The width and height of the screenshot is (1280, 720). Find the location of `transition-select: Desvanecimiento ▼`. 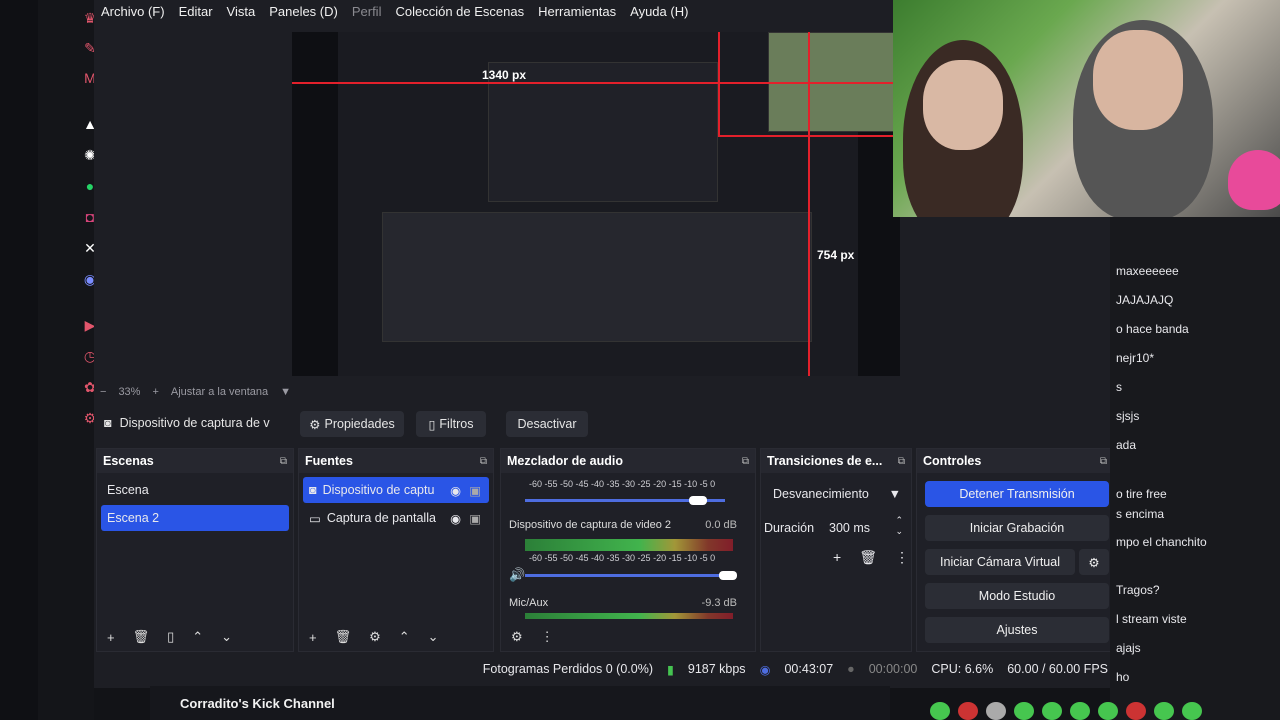

transition-select: Desvanecimiento ▼ is located at coordinates (837, 494).